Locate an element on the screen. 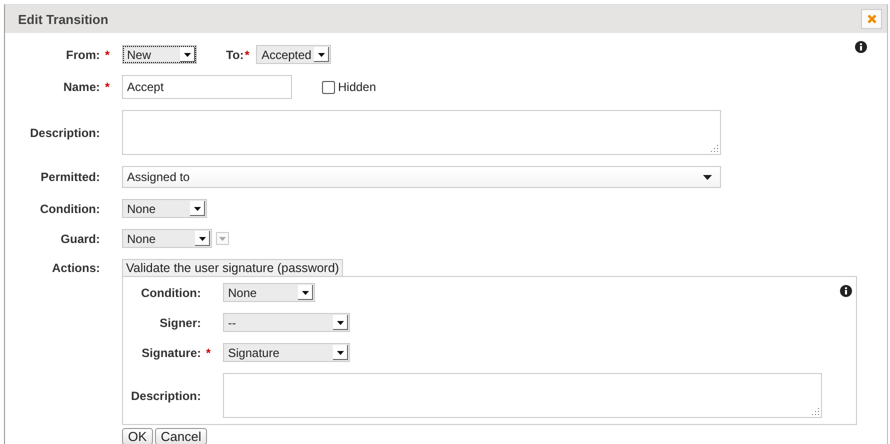 This screenshot has width=890, height=444. close-button is located at coordinates (871, 19).